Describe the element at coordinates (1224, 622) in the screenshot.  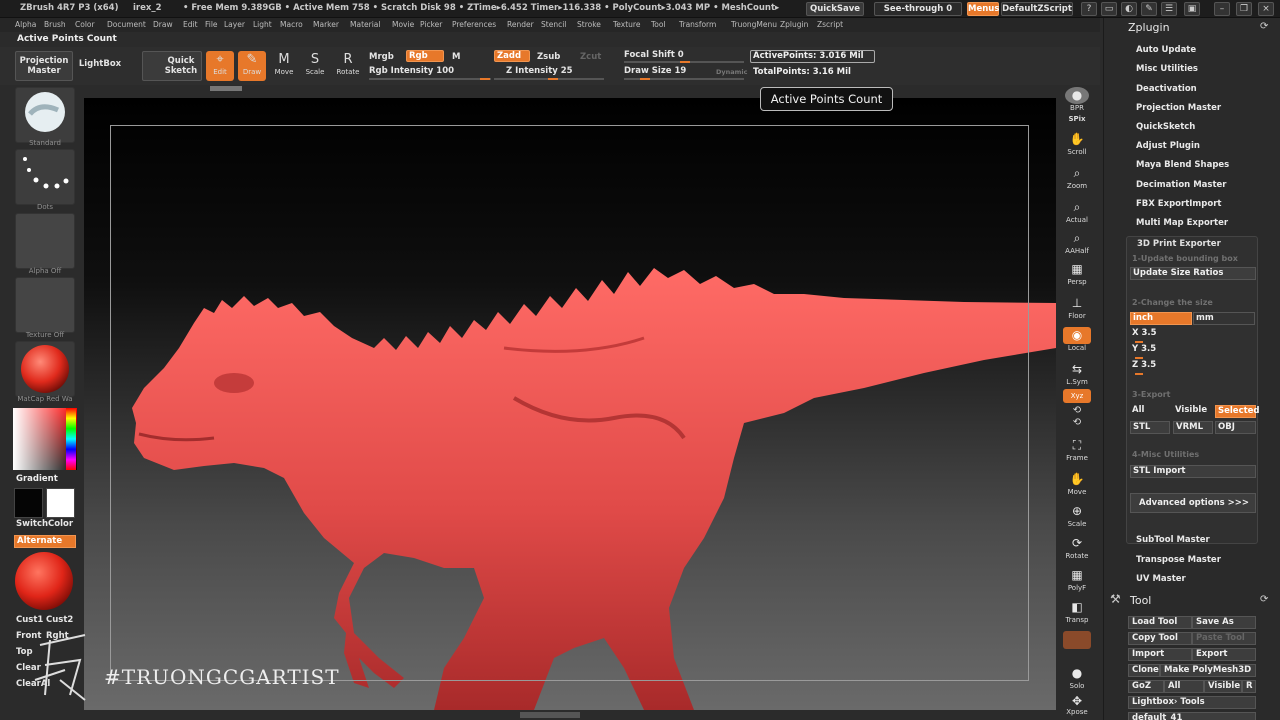
I see `save-as-button: Save As` at that location.